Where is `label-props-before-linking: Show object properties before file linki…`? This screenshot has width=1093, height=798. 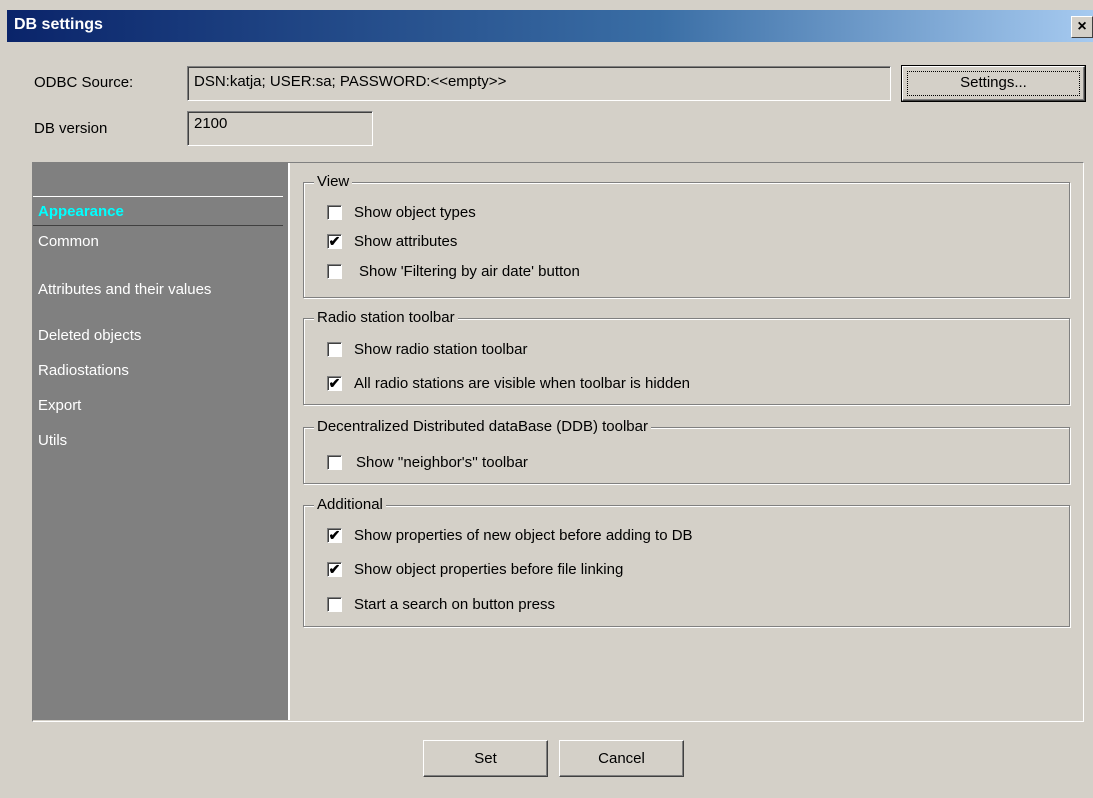 label-props-before-linking: Show object properties before file linki… is located at coordinates (489, 569).